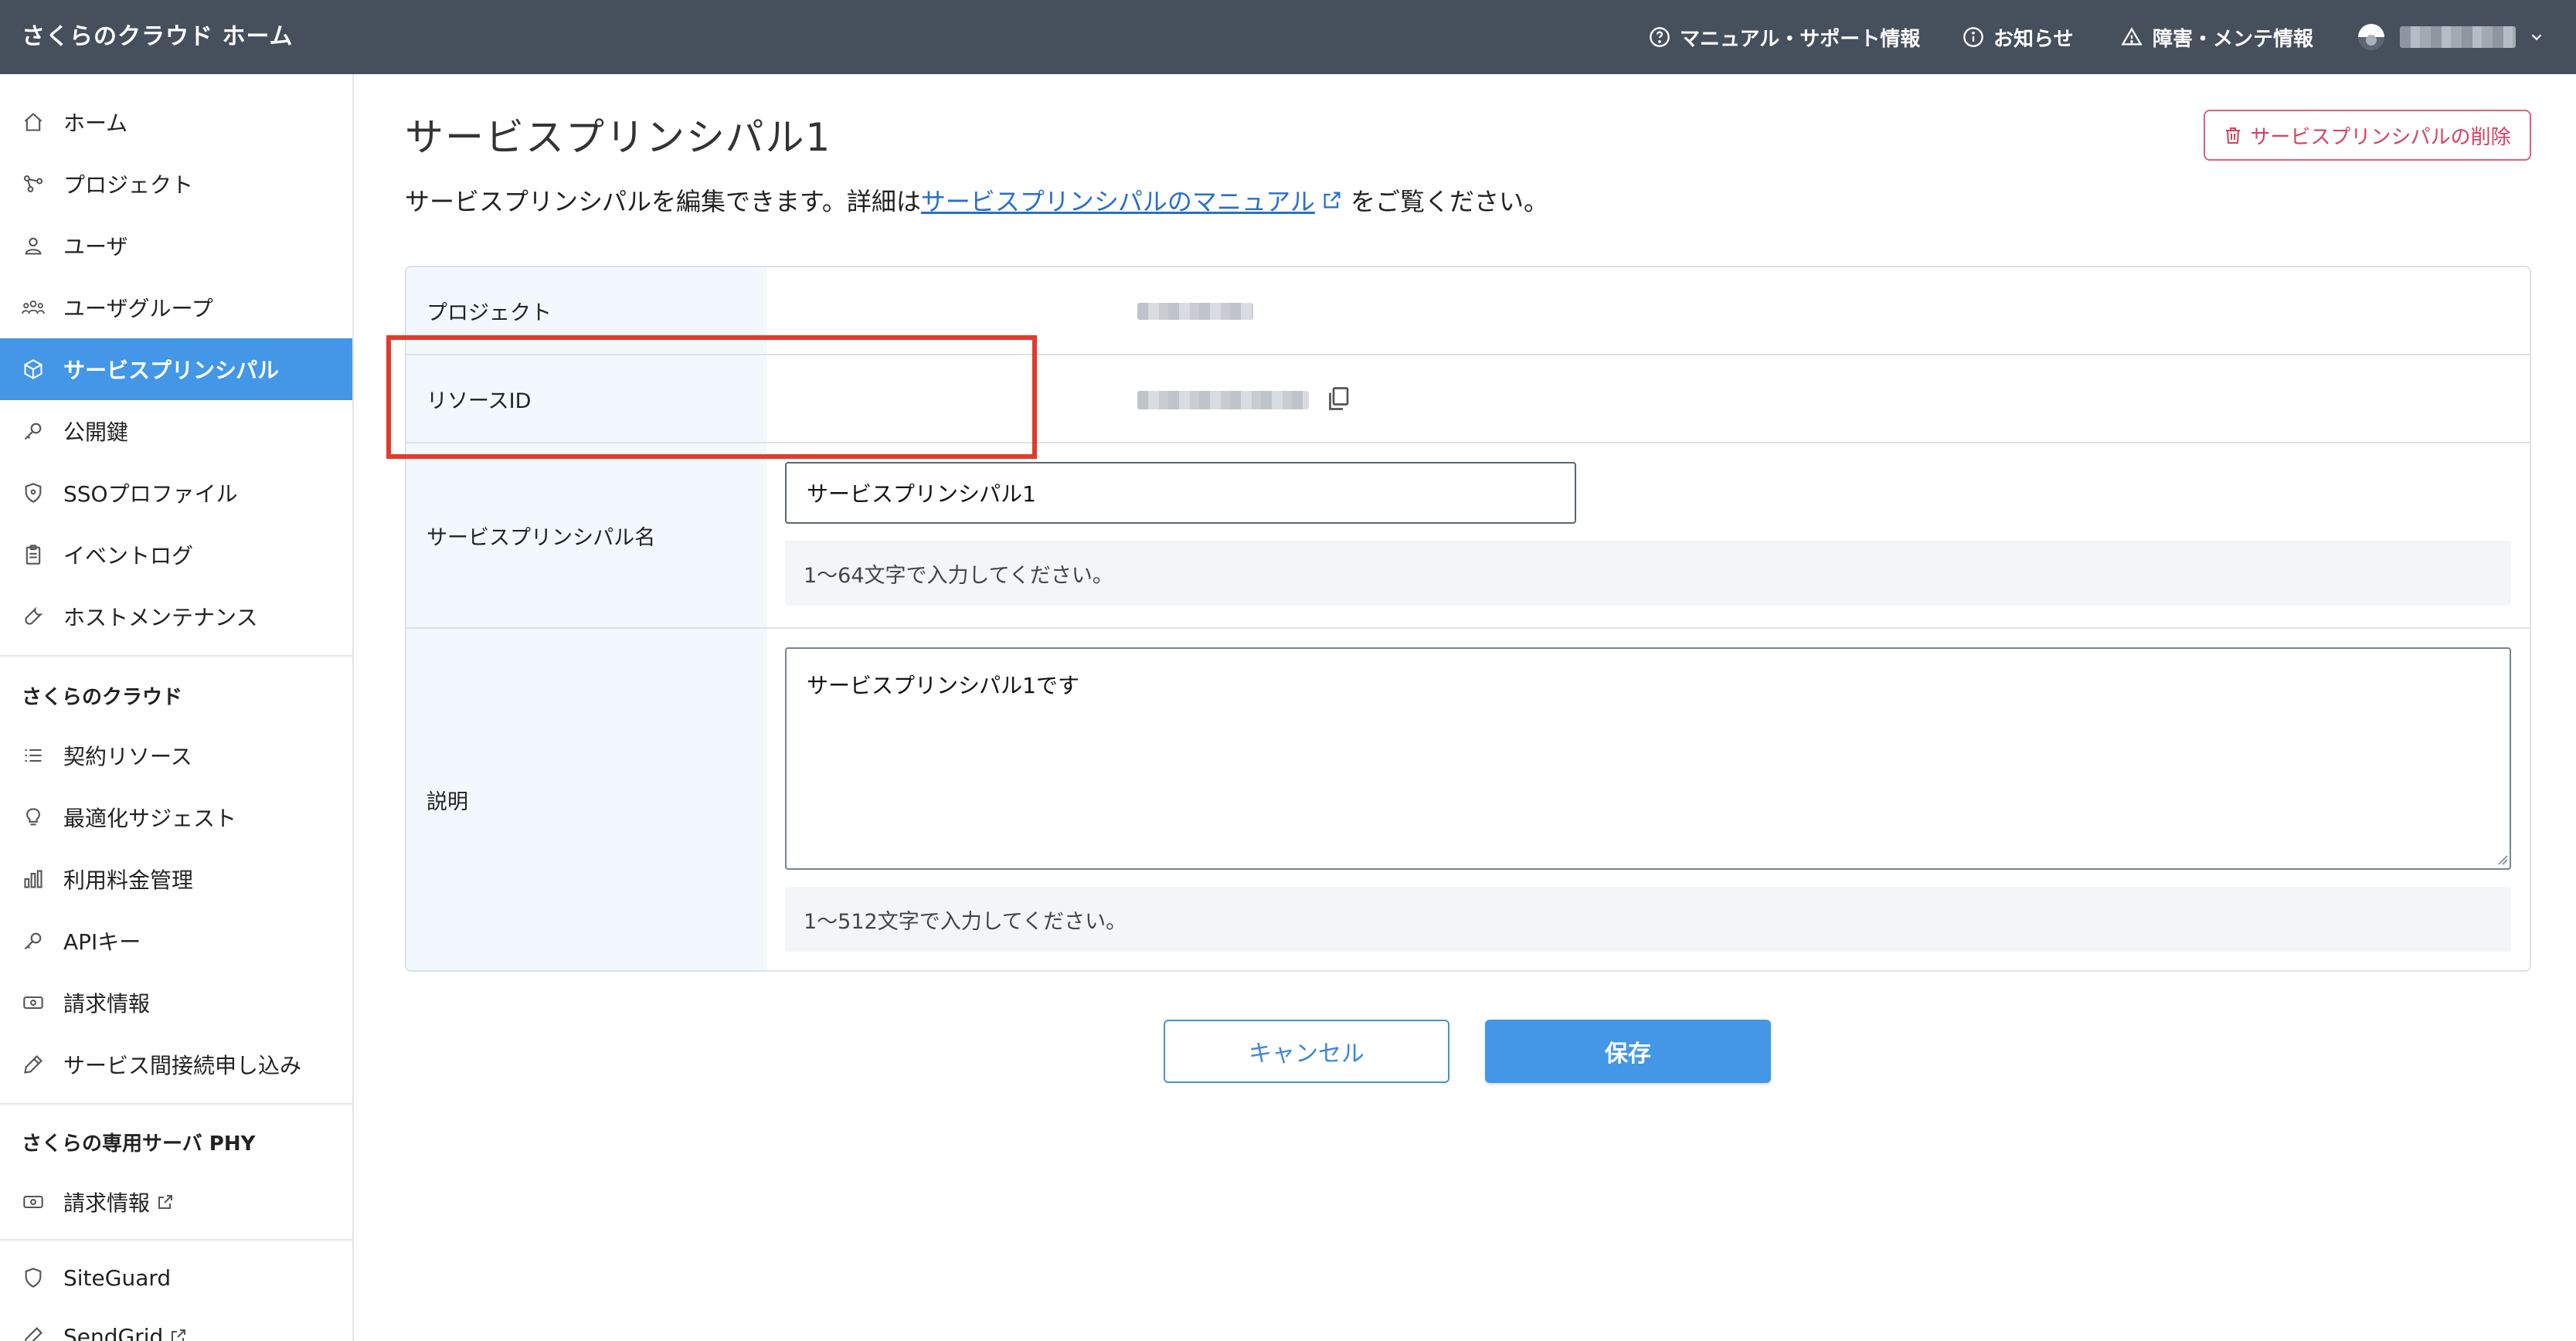 This screenshot has height=1341, width=2576. What do you see at coordinates (33, 307) in the screenshot?
I see `user-group-icon` at bounding box center [33, 307].